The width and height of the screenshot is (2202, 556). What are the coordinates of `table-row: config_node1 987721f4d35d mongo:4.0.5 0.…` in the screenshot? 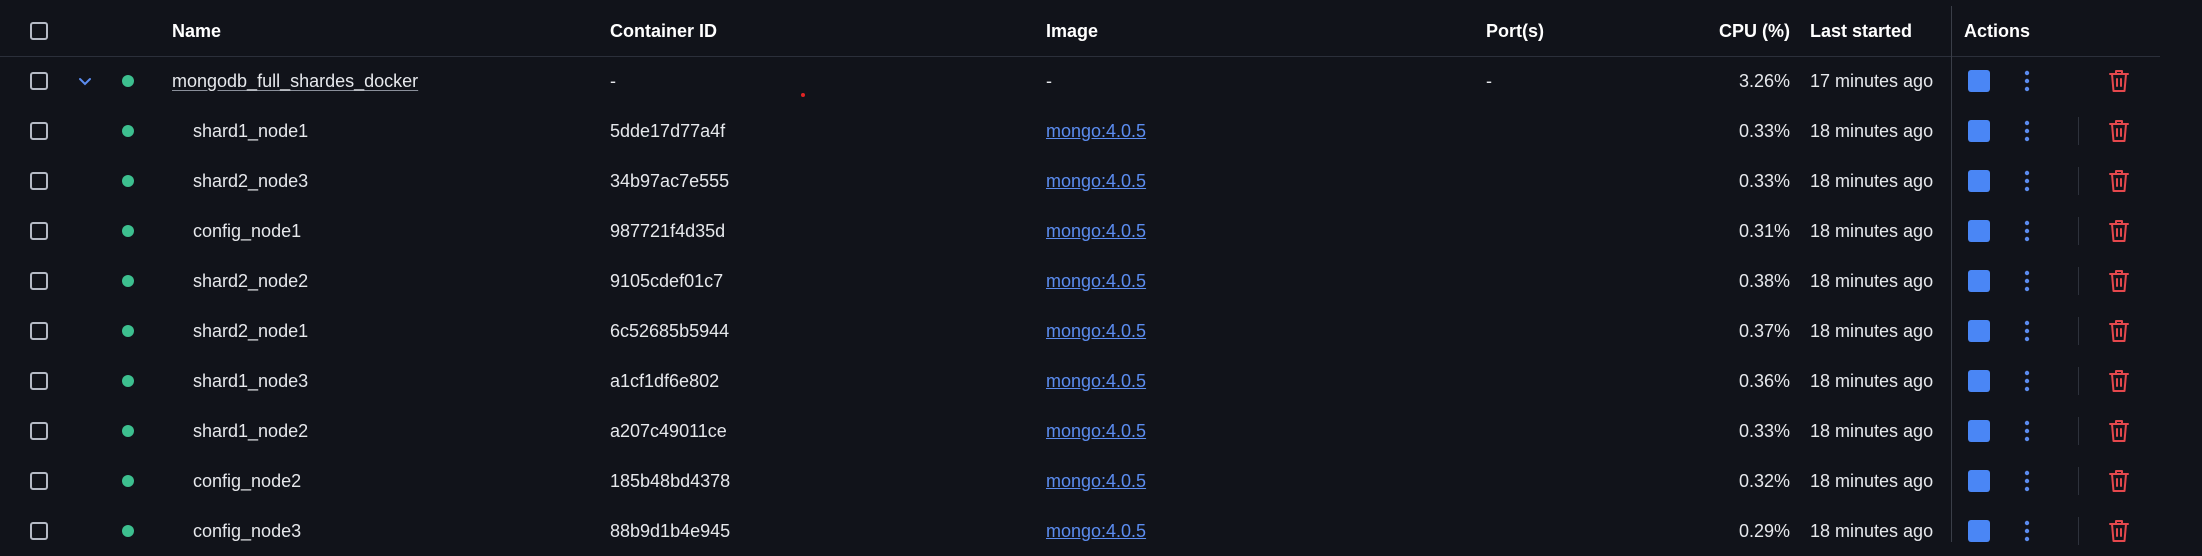 It's located at (1080, 231).